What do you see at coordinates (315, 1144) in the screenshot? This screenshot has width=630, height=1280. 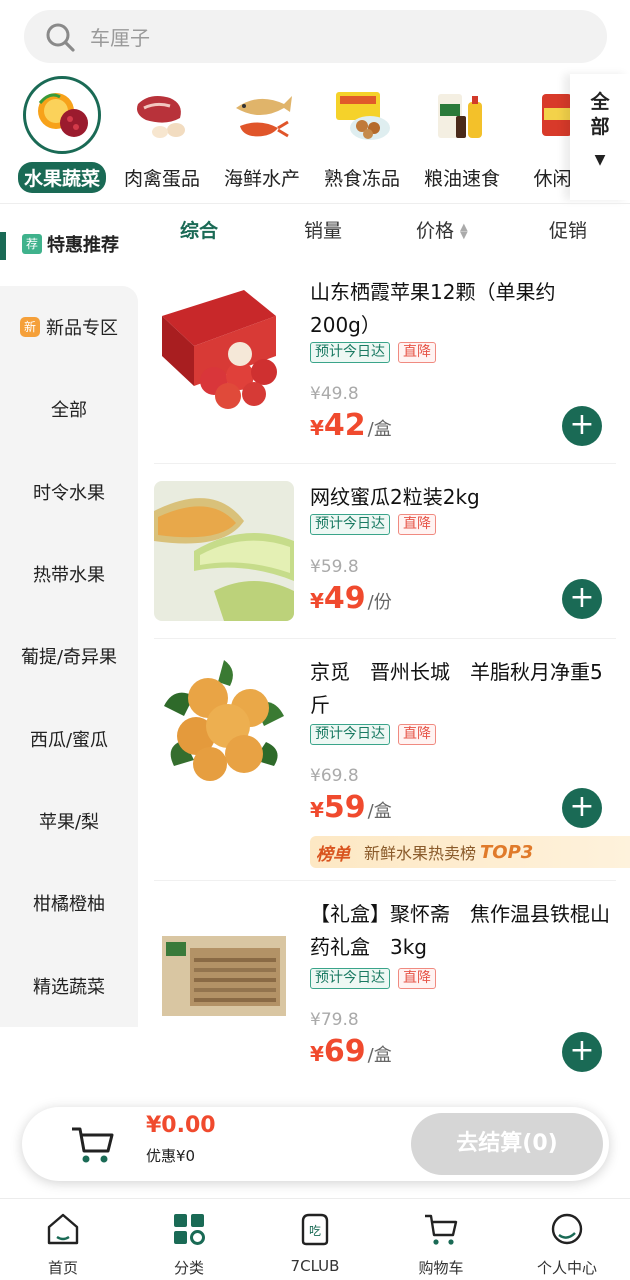 I see `cart-bar: ¥0.00 优惠¥0 去结算(0)` at bounding box center [315, 1144].